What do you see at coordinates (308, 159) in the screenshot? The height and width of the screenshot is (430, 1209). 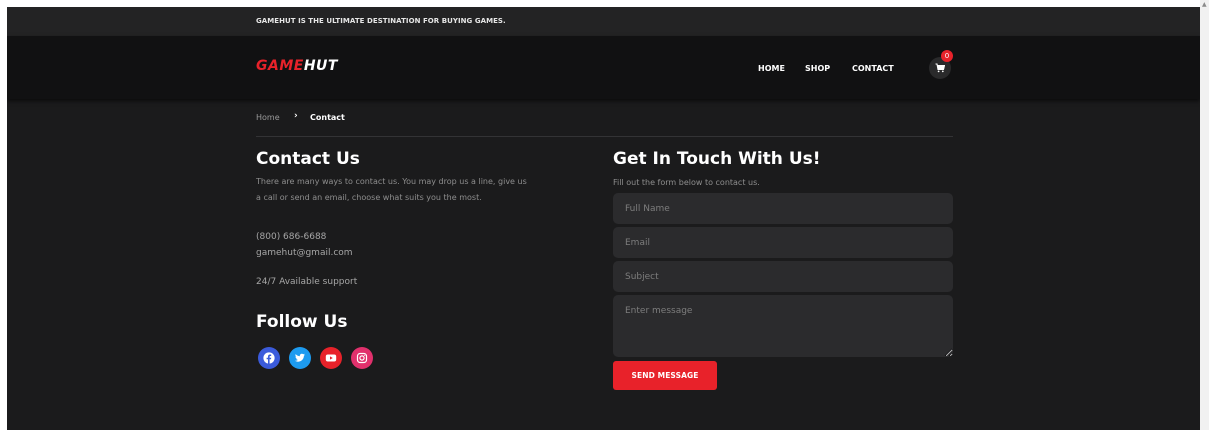 I see `contact-title: Contact Us` at bounding box center [308, 159].